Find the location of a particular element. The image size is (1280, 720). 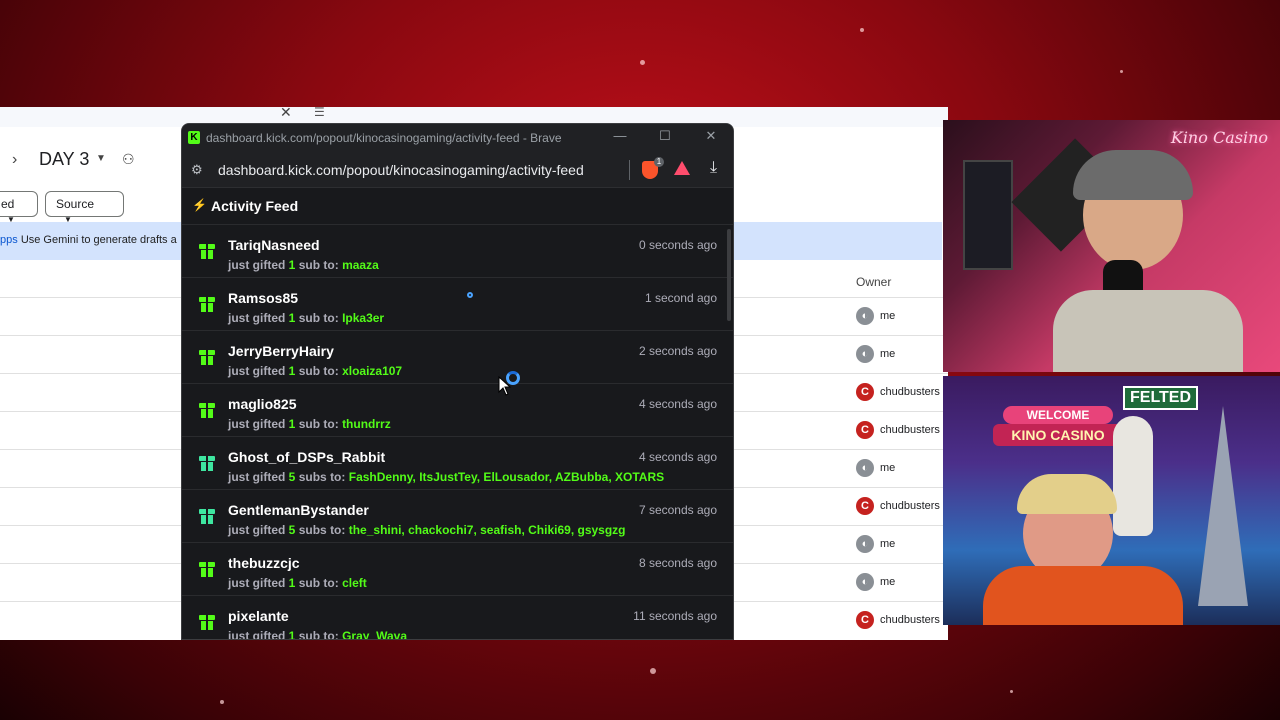

felted-street-sign: FELTED is located at coordinates (1161, 398).